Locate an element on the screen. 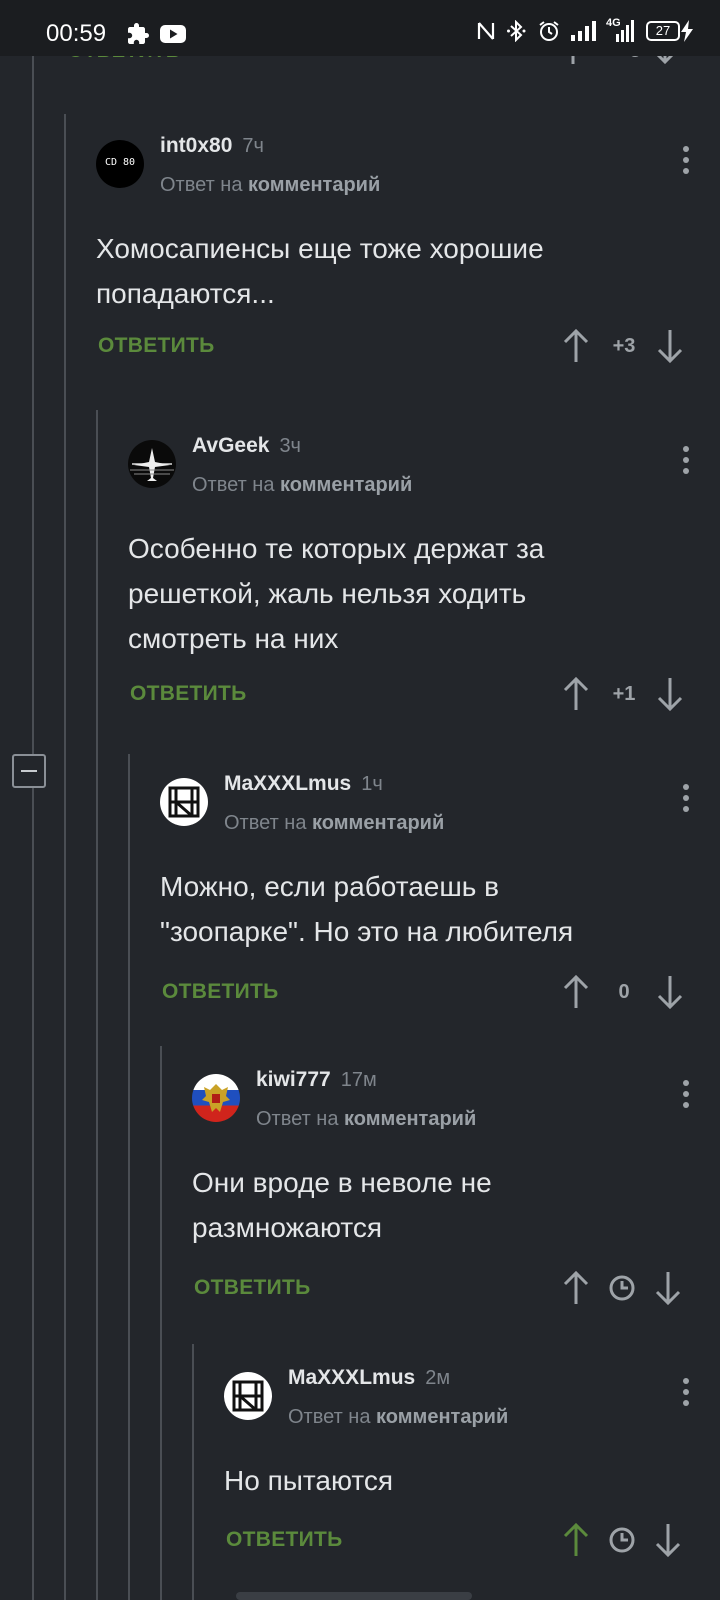 The image size is (720, 1600). comment-text-line: "зоопарке". Но это на любителя is located at coordinates (367, 931).